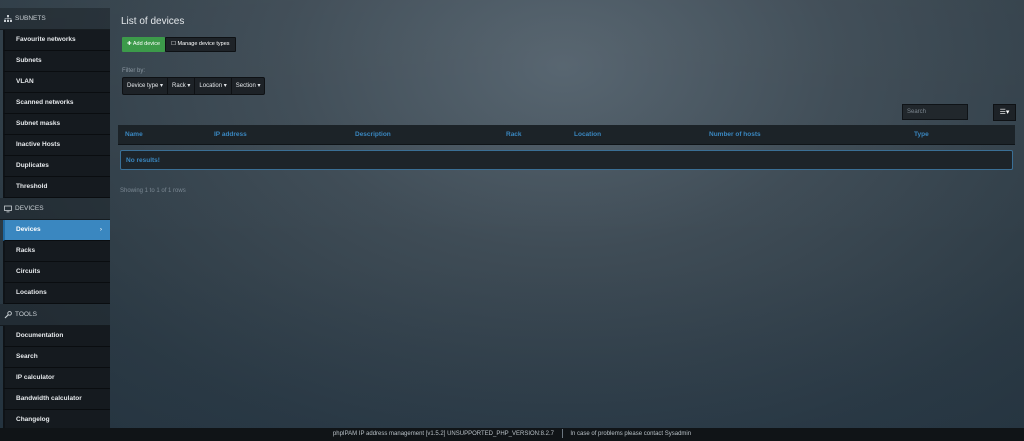  What do you see at coordinates (56, 61) in the screenshot?
I see `sidebar-item-subnets: Subnets` at bounding box center [56, 61].